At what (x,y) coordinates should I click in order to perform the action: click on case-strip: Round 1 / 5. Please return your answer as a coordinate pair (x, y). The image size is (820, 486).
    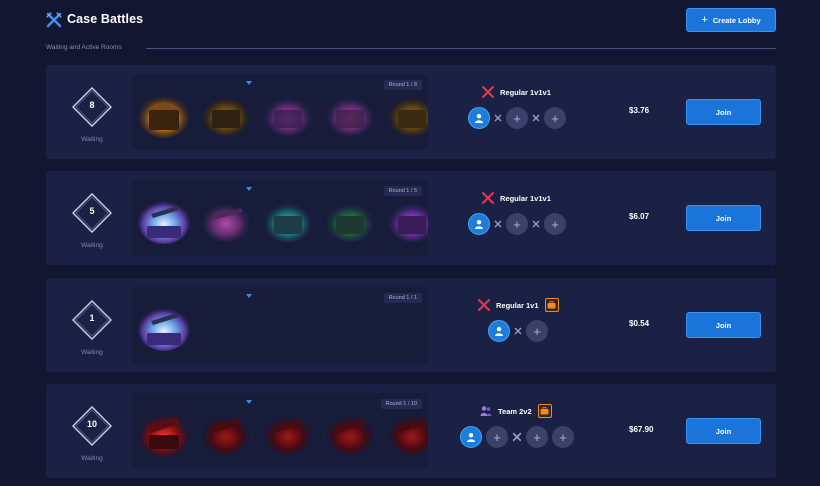
    Looking at the image, I should click on (280, 218).